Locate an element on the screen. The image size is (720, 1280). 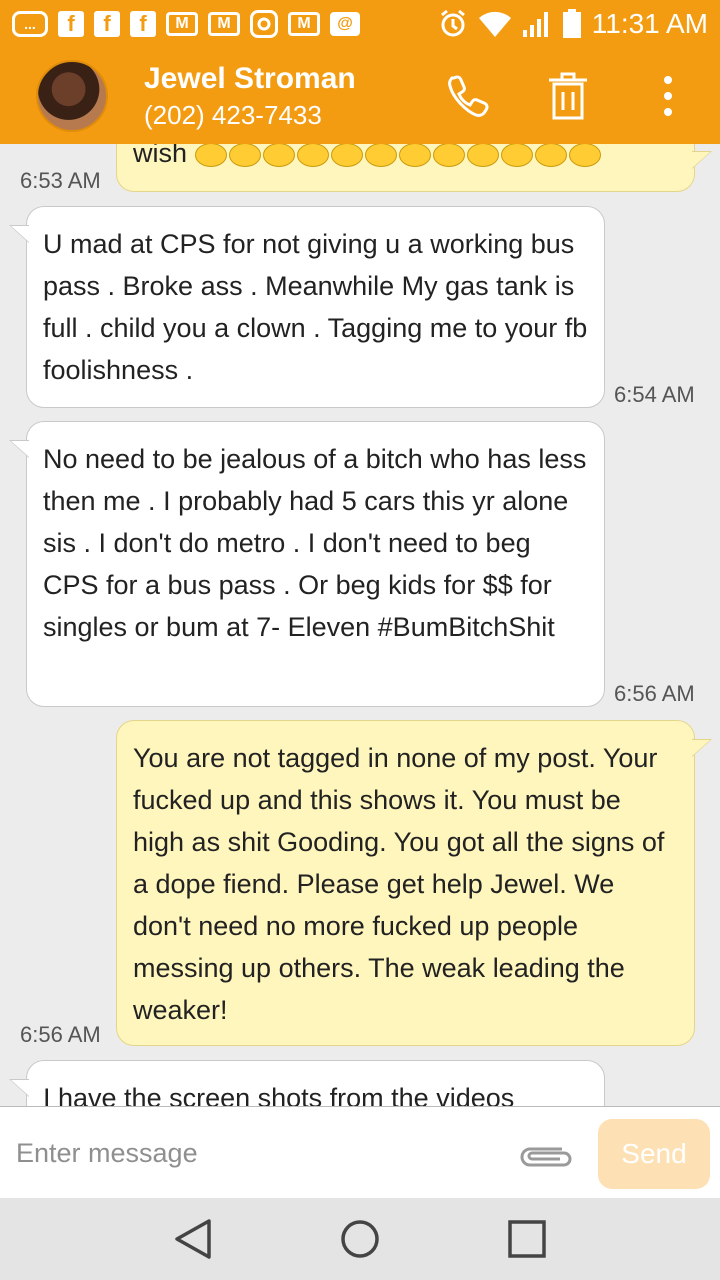
nav-home-button is located at coordinates (360, 1239).